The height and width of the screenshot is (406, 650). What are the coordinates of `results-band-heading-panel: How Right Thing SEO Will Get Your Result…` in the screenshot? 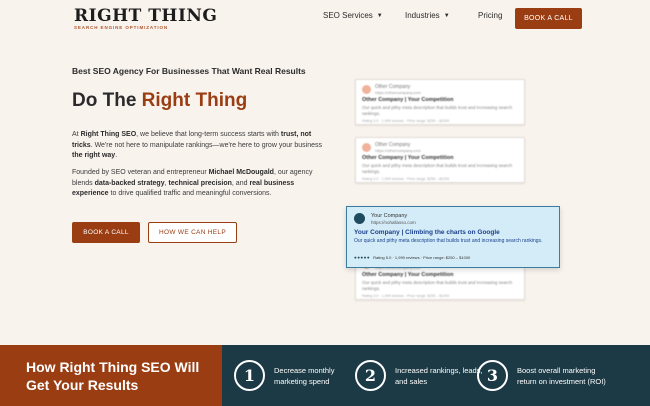 It's located at (111, 375).